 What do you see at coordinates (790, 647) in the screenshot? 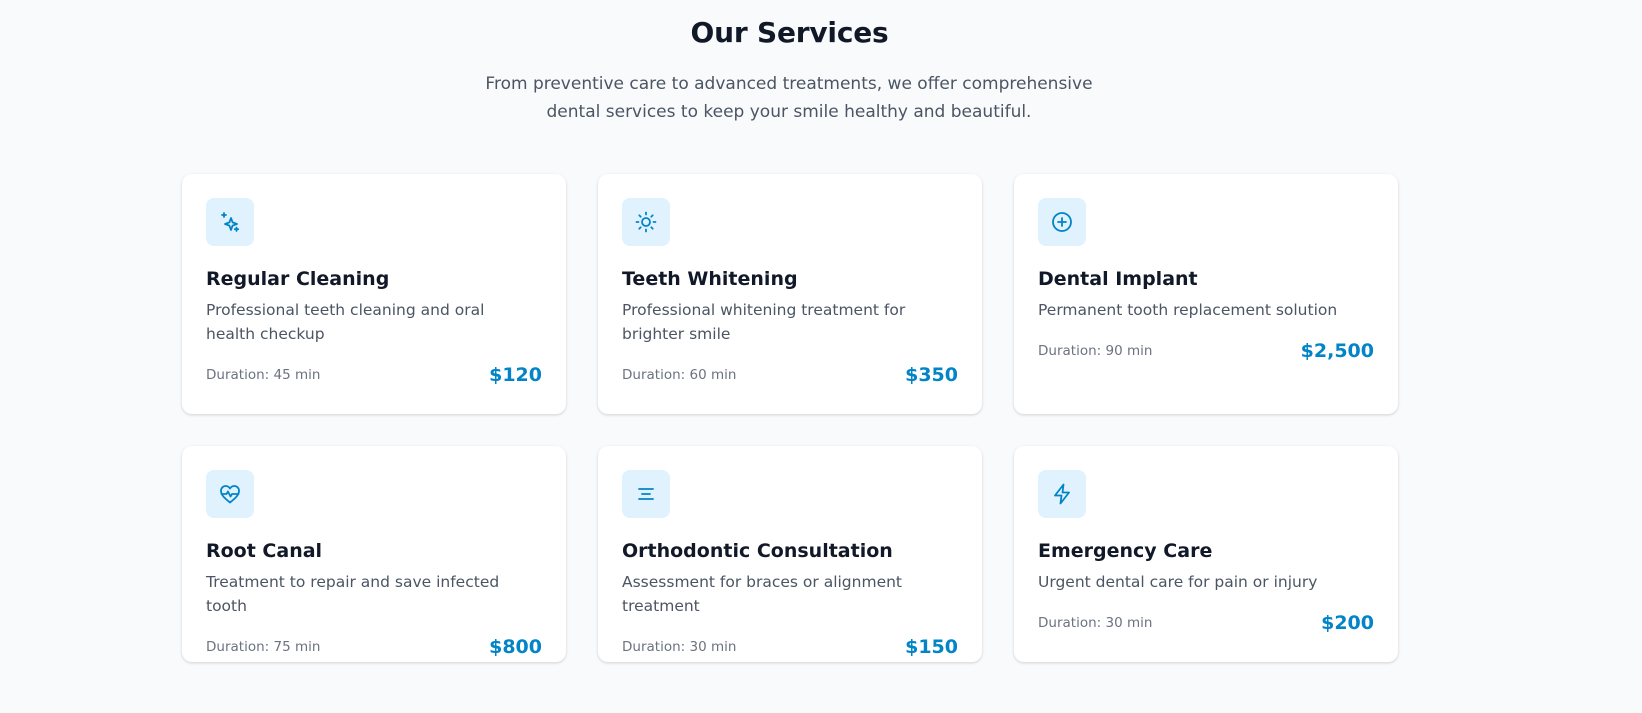
I see `service-footer: Duration: 30 min $150` at bounding box center [790, 647].